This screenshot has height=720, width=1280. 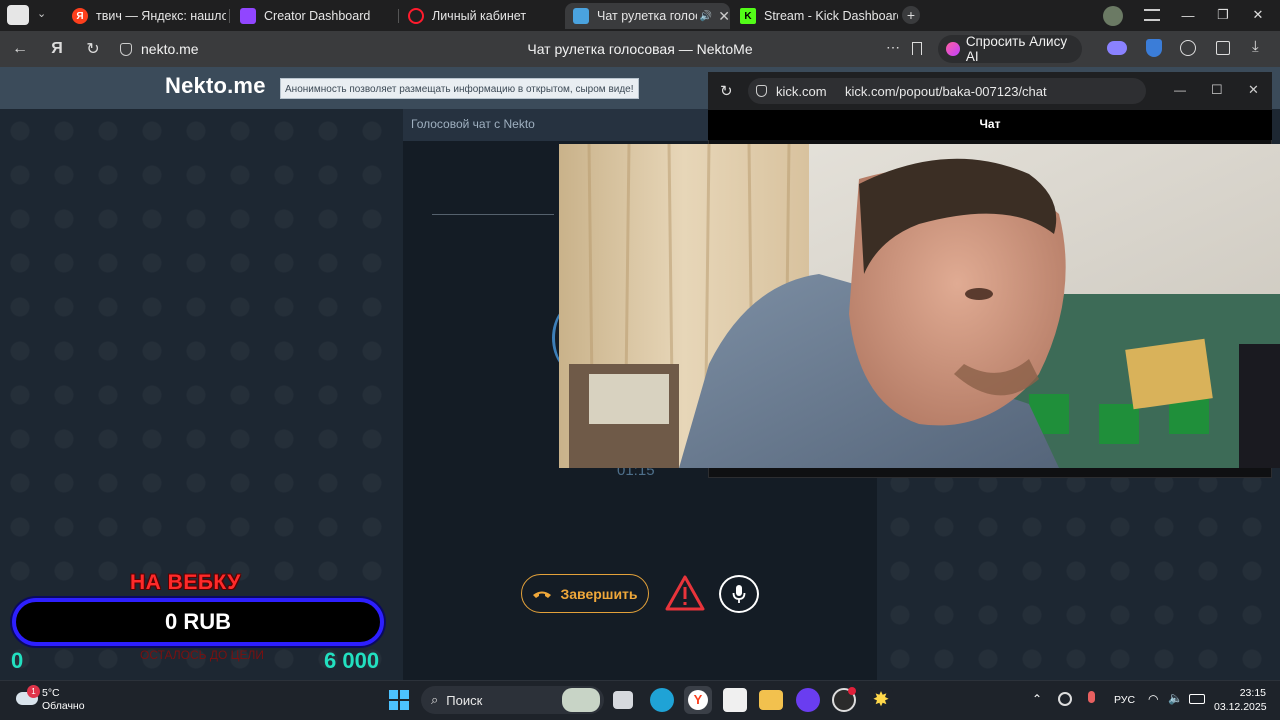 What do you see at coordinates (662, 700) in the screenshot?
I see `edge-browser-icon` at bounding box center [662, 700].